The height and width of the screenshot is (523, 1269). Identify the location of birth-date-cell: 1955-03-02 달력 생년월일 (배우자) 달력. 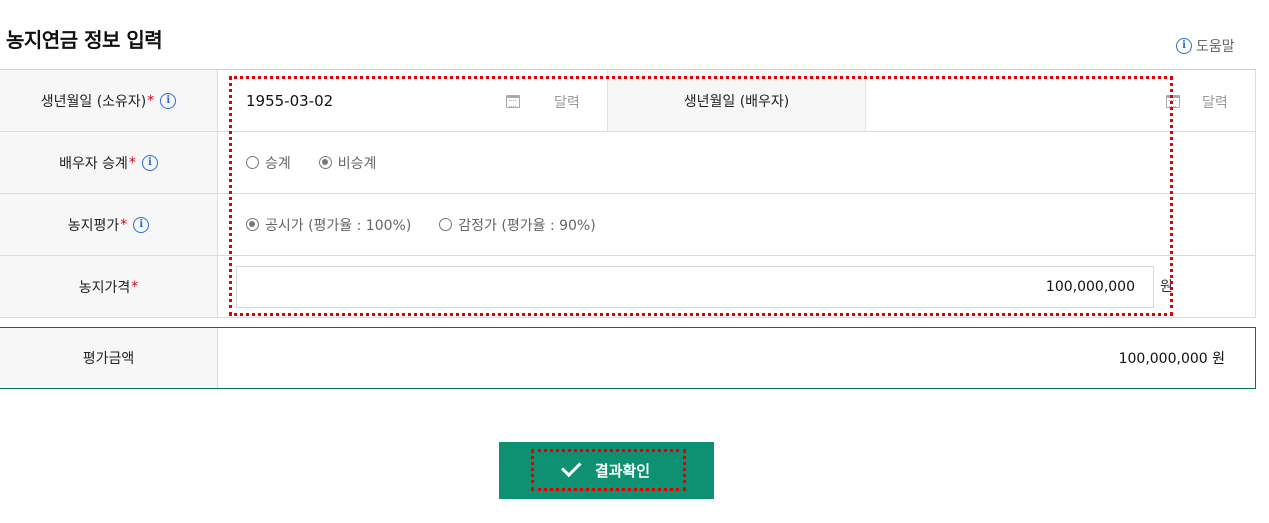
(737, 100).